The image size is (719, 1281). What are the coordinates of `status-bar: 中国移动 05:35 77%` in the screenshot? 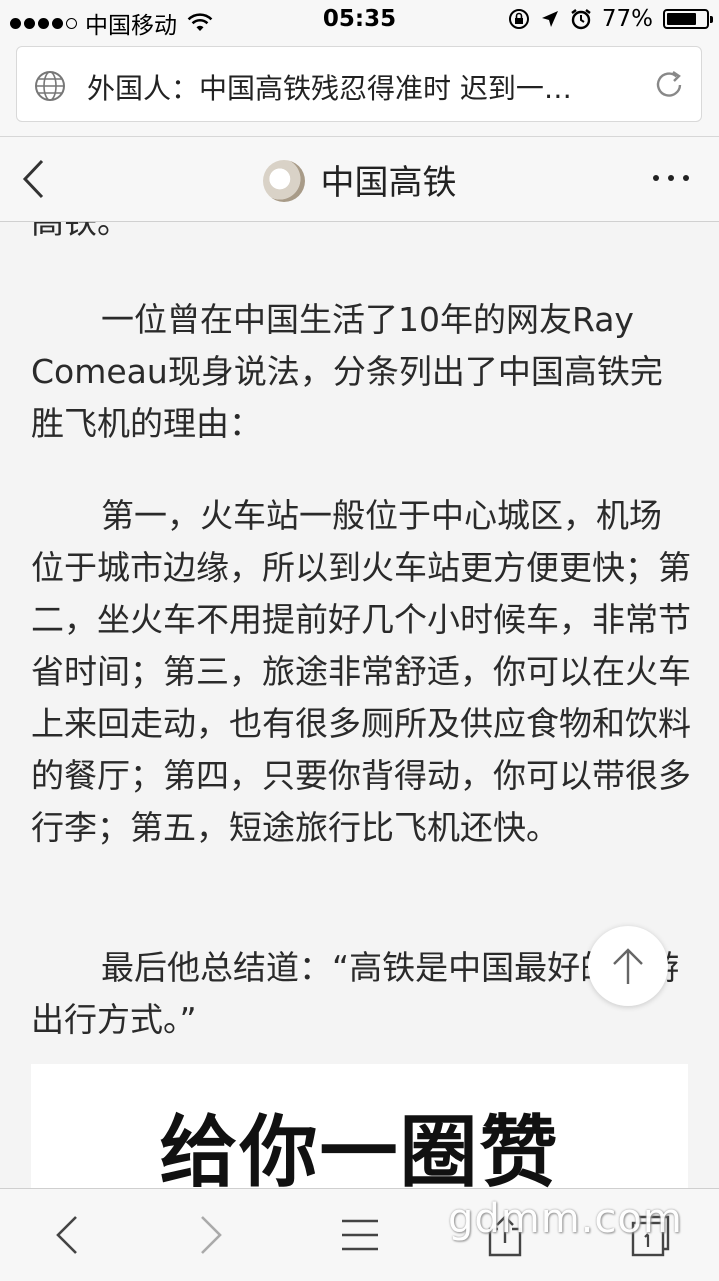 It's located at (359, 20).